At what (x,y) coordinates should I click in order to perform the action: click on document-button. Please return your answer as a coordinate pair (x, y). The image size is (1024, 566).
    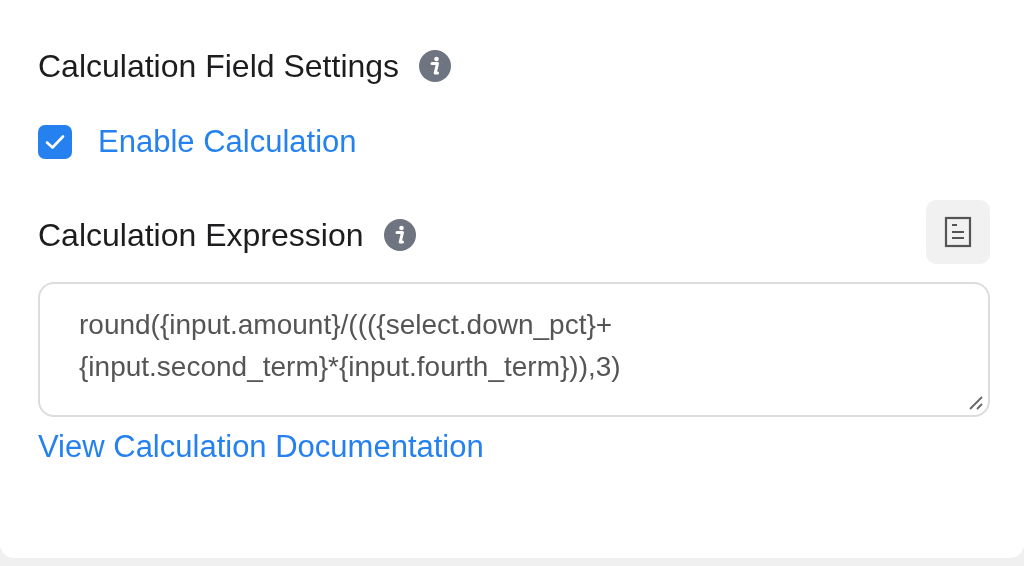
    Looking at the image, I should click on (958, 232).